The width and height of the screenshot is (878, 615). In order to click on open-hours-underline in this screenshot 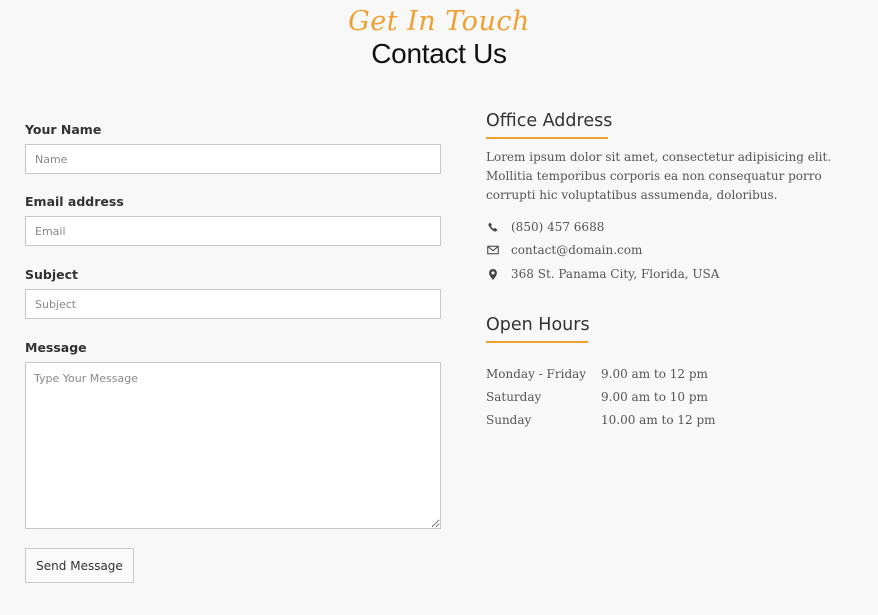, I will do `click(537, 342)`.